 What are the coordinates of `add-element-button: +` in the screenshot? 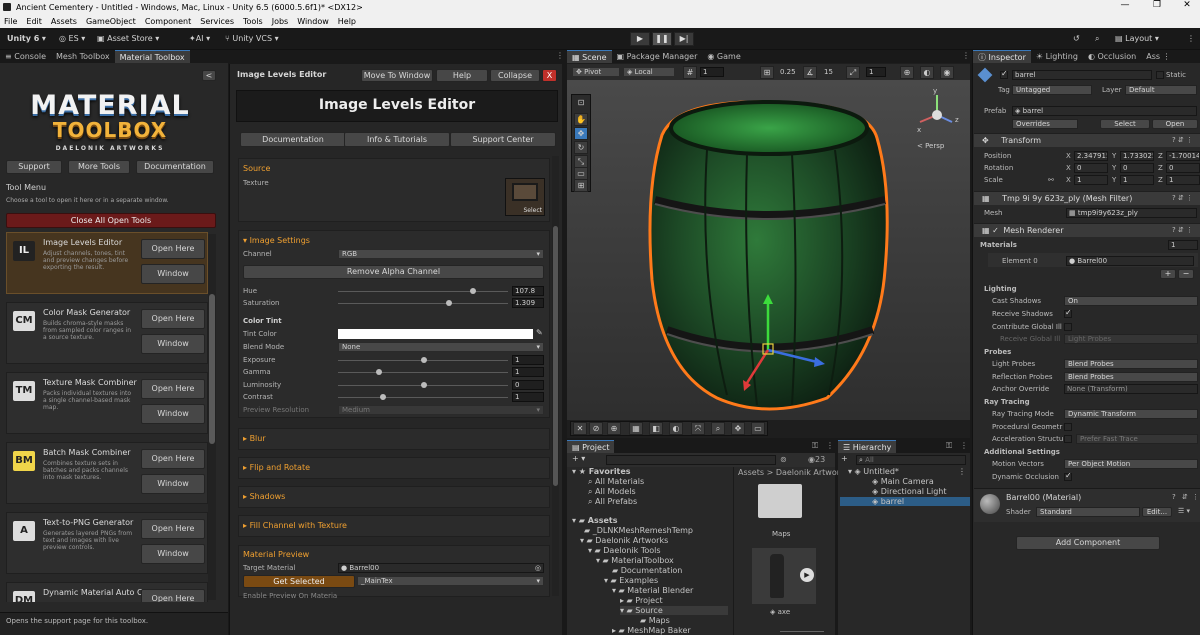 It's located at (1168, 274).